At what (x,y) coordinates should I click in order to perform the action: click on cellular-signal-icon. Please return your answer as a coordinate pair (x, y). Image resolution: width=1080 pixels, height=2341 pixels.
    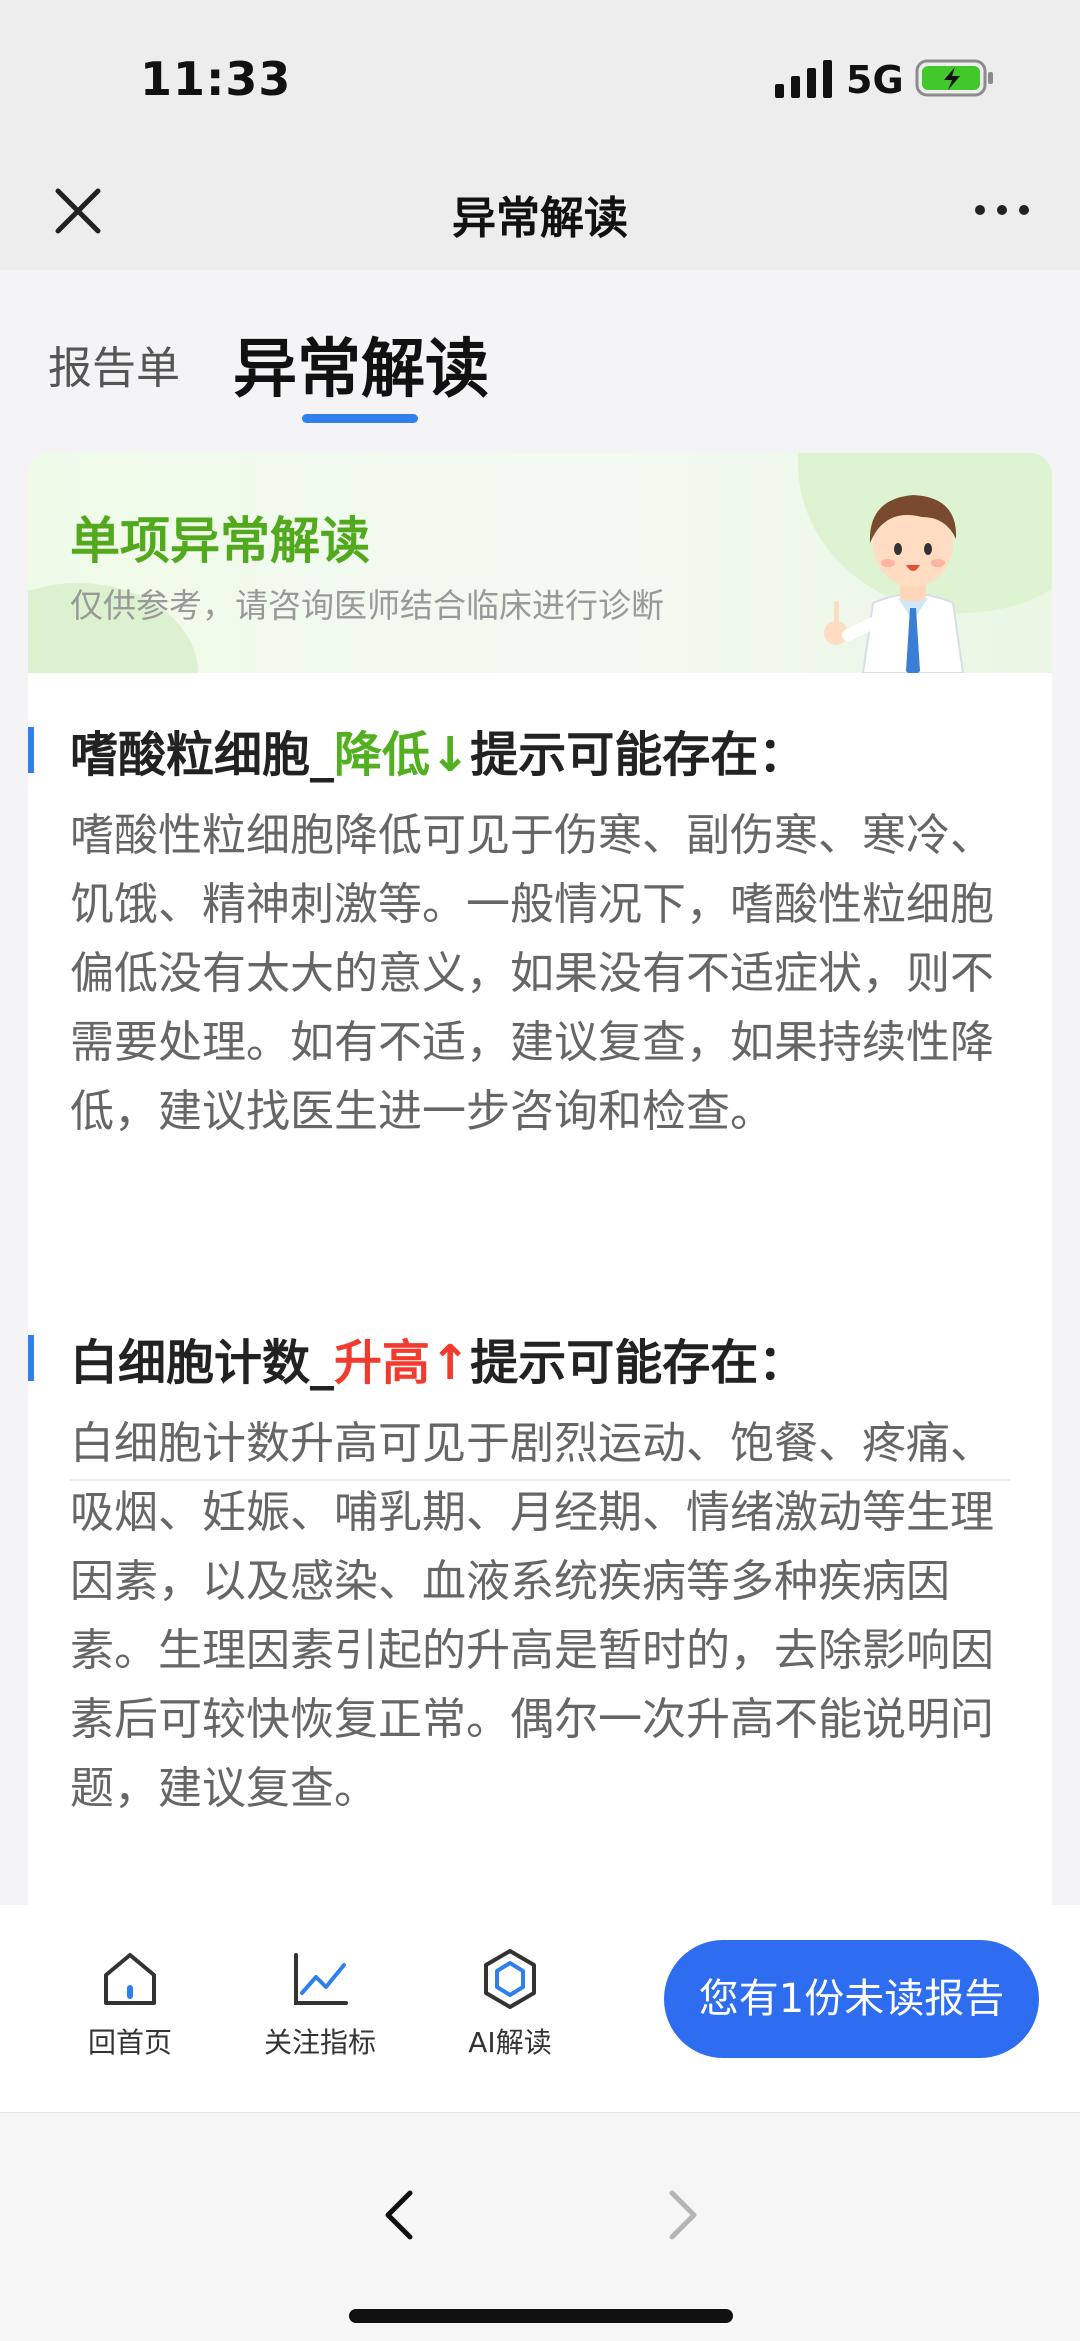
    Looking at the image, I should click on (803, 79).